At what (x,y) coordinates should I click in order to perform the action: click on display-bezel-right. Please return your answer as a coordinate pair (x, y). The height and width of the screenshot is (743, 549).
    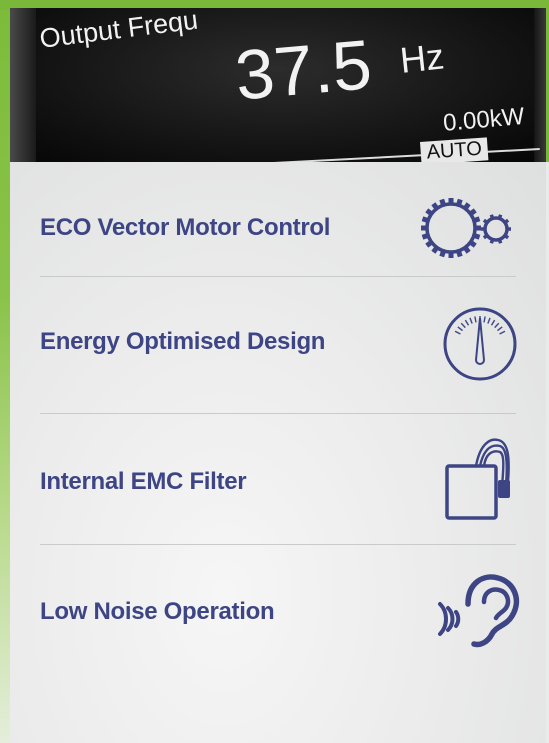
    Looking at the image, I should click on (540, 85).